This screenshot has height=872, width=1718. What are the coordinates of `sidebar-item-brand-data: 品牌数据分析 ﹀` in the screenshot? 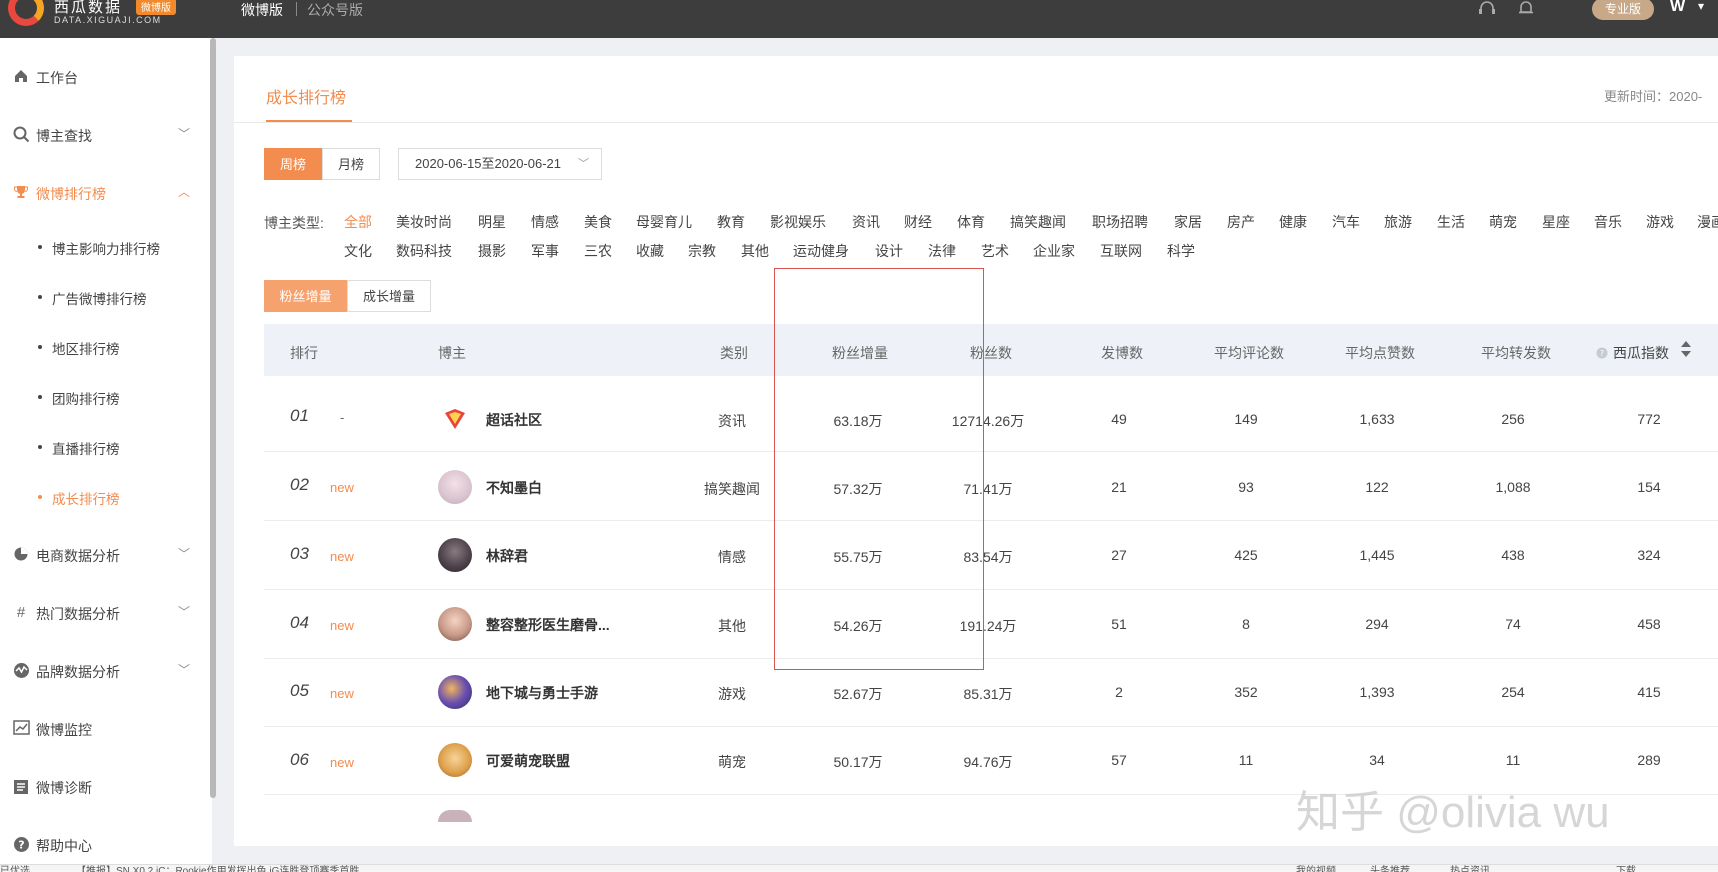 It's located at (106, 671).